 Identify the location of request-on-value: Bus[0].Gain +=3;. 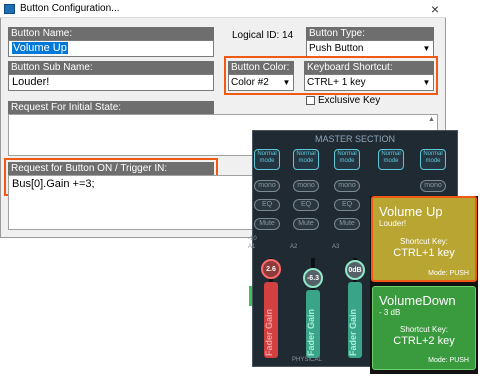
(53, 184).